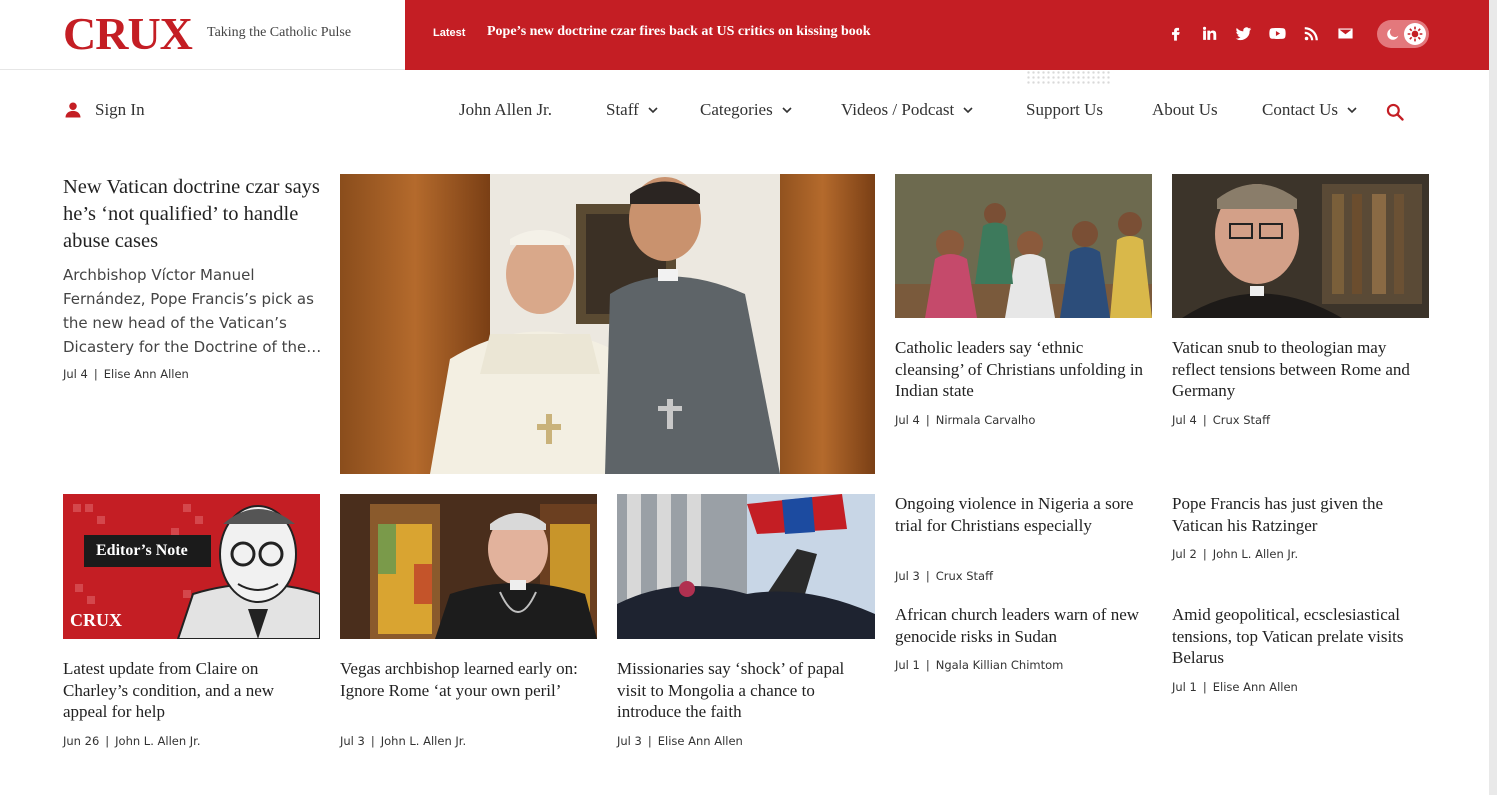  What do you see at coordinates (1300, 109) in the screenshot?
I see `nav-label: Contact Us` at bounding box center [1300, 109].